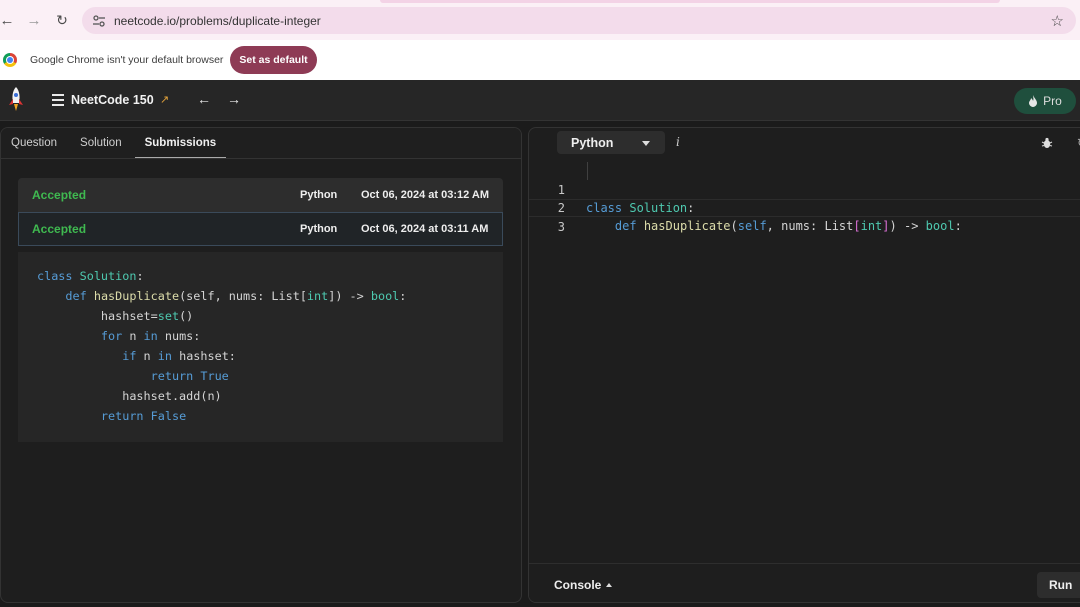 The image size is (1080, 607). I want to click on bug-icon, so click(1047, 143).